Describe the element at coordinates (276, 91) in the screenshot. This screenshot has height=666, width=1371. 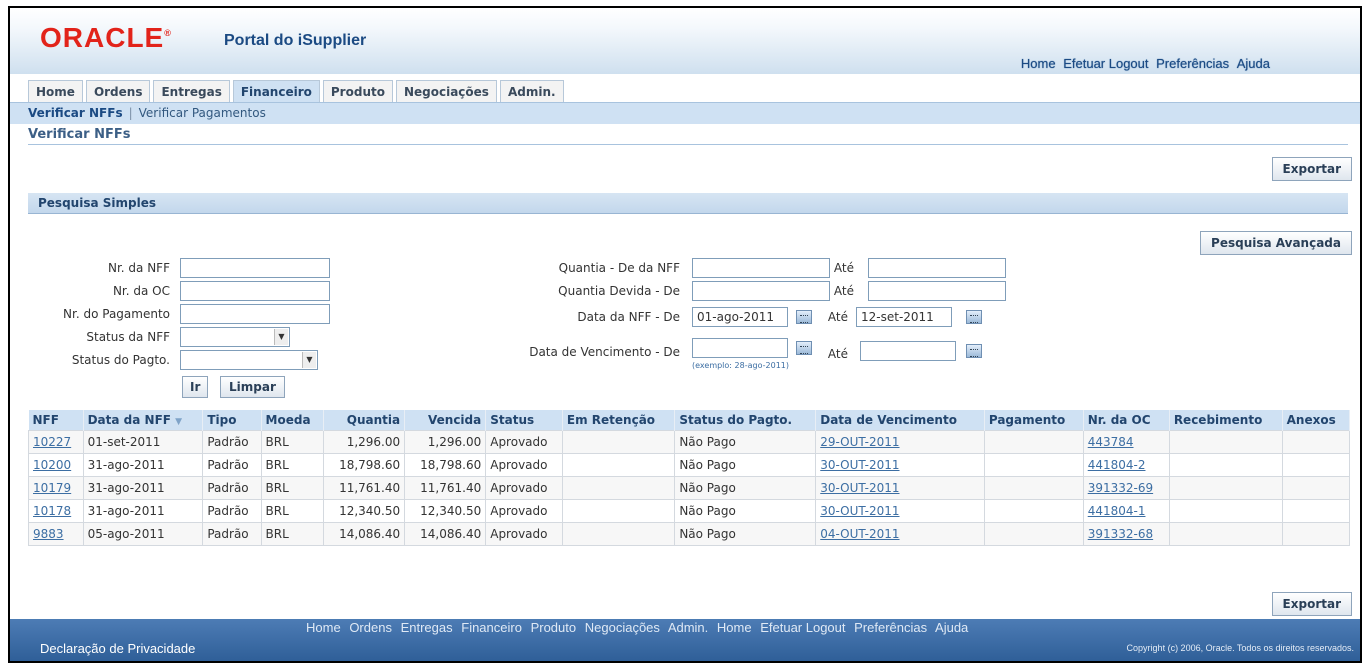
I see `tab-financeiro: Financeiro` at that location.